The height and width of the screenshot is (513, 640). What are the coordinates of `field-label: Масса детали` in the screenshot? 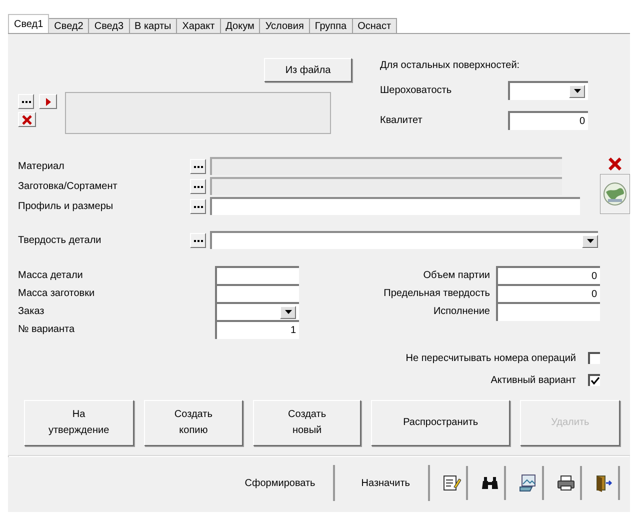 It's located at (51, 275).